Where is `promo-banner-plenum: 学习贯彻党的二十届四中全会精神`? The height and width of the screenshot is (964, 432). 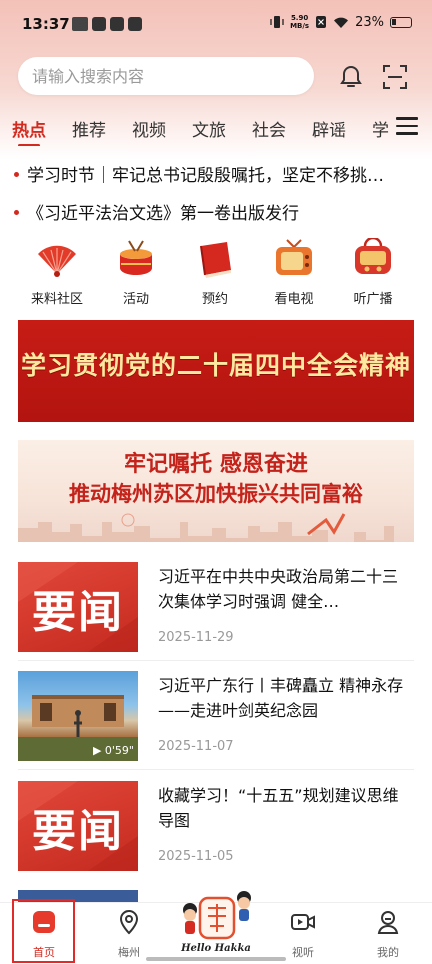 promo-banner-plenum: 学习贯彻党的二十届四中全会精神 is located at coordinates (216, 371).